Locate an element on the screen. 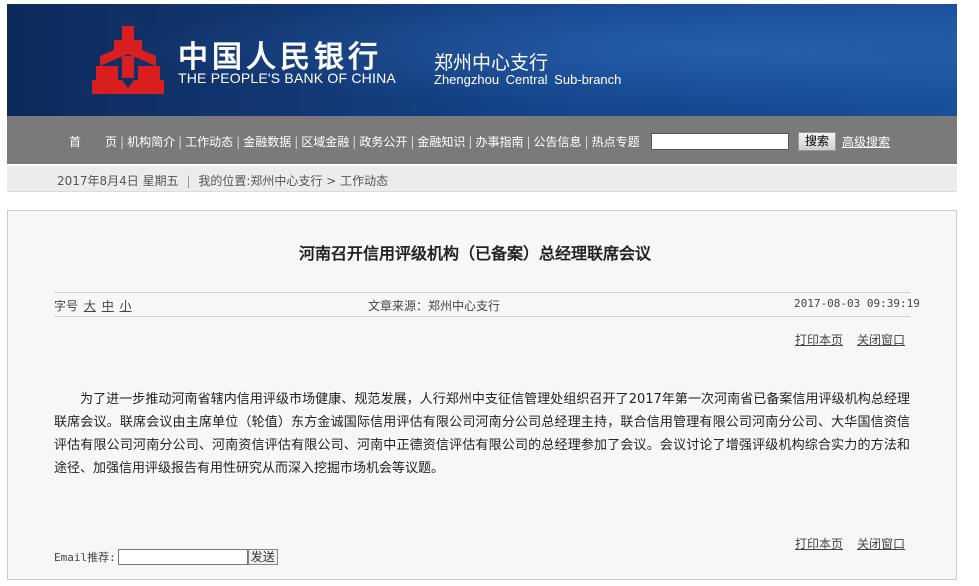 Image resolution: width=979 pixels, height=586 pixels. font-size-large-link: 大 is located at coordinates (90, 306).